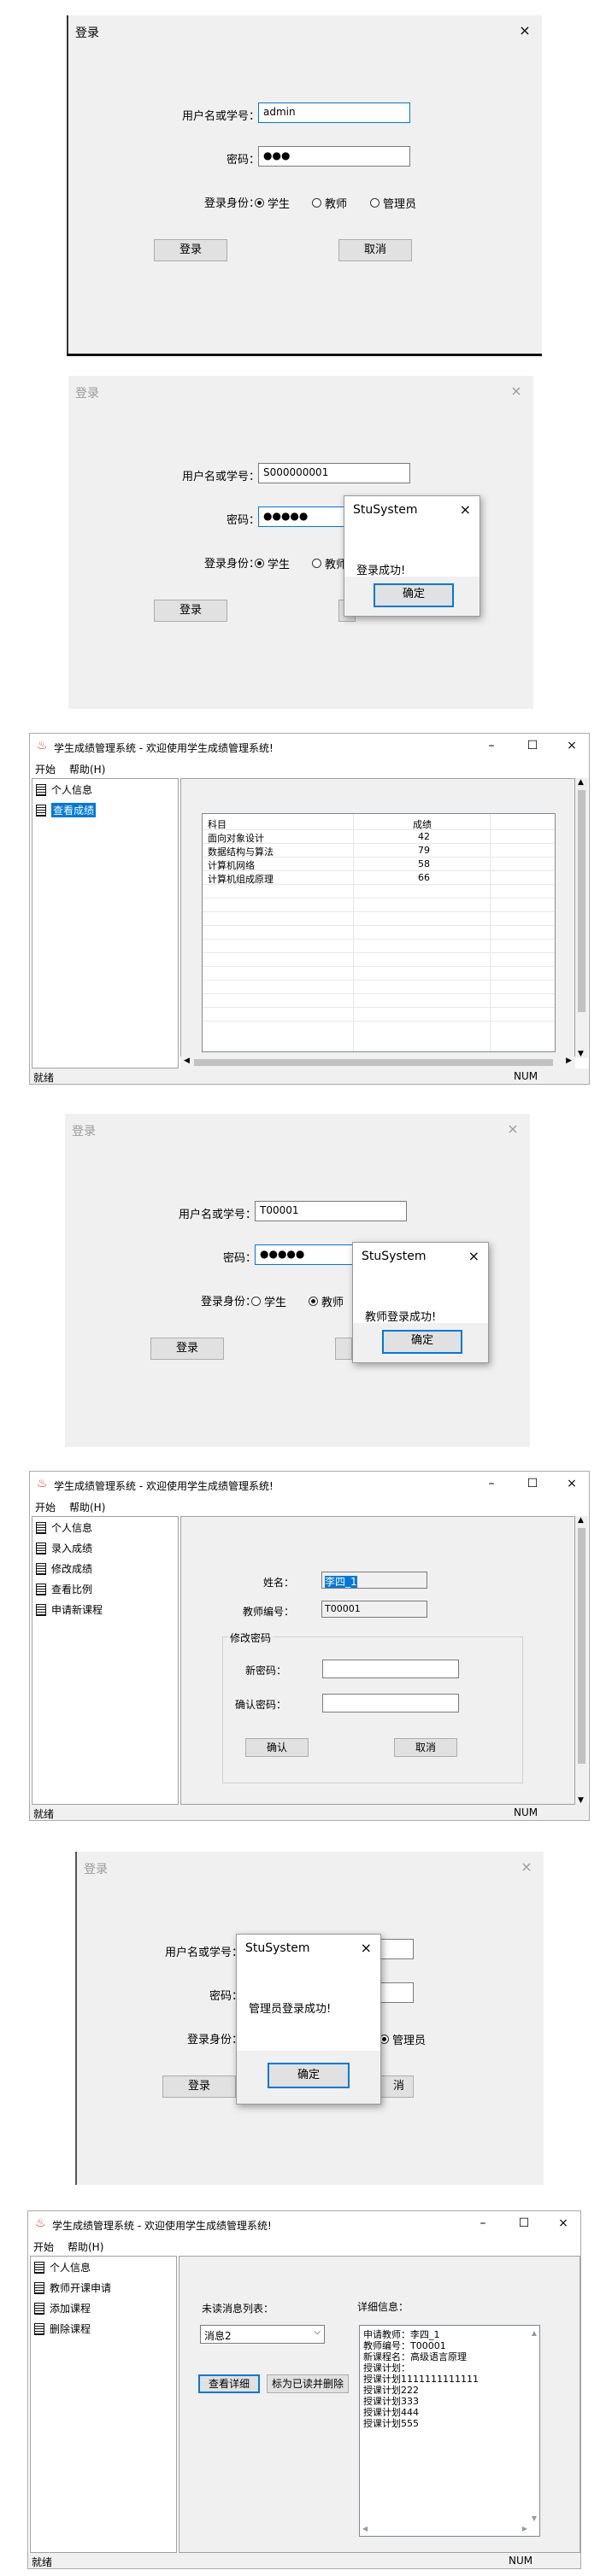 This screenshot has width=606, height=2576. I want to click on login-title: 登录, so click(96, 1869).